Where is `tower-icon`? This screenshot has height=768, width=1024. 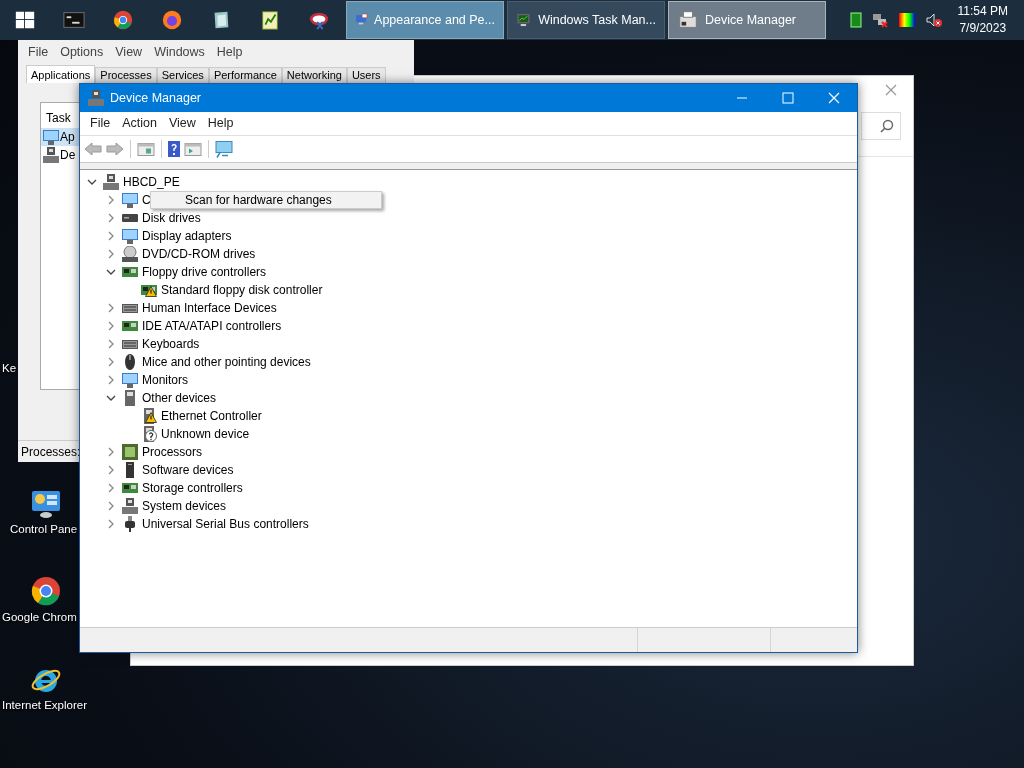 tower-icon is located at coordinates (130, 470).